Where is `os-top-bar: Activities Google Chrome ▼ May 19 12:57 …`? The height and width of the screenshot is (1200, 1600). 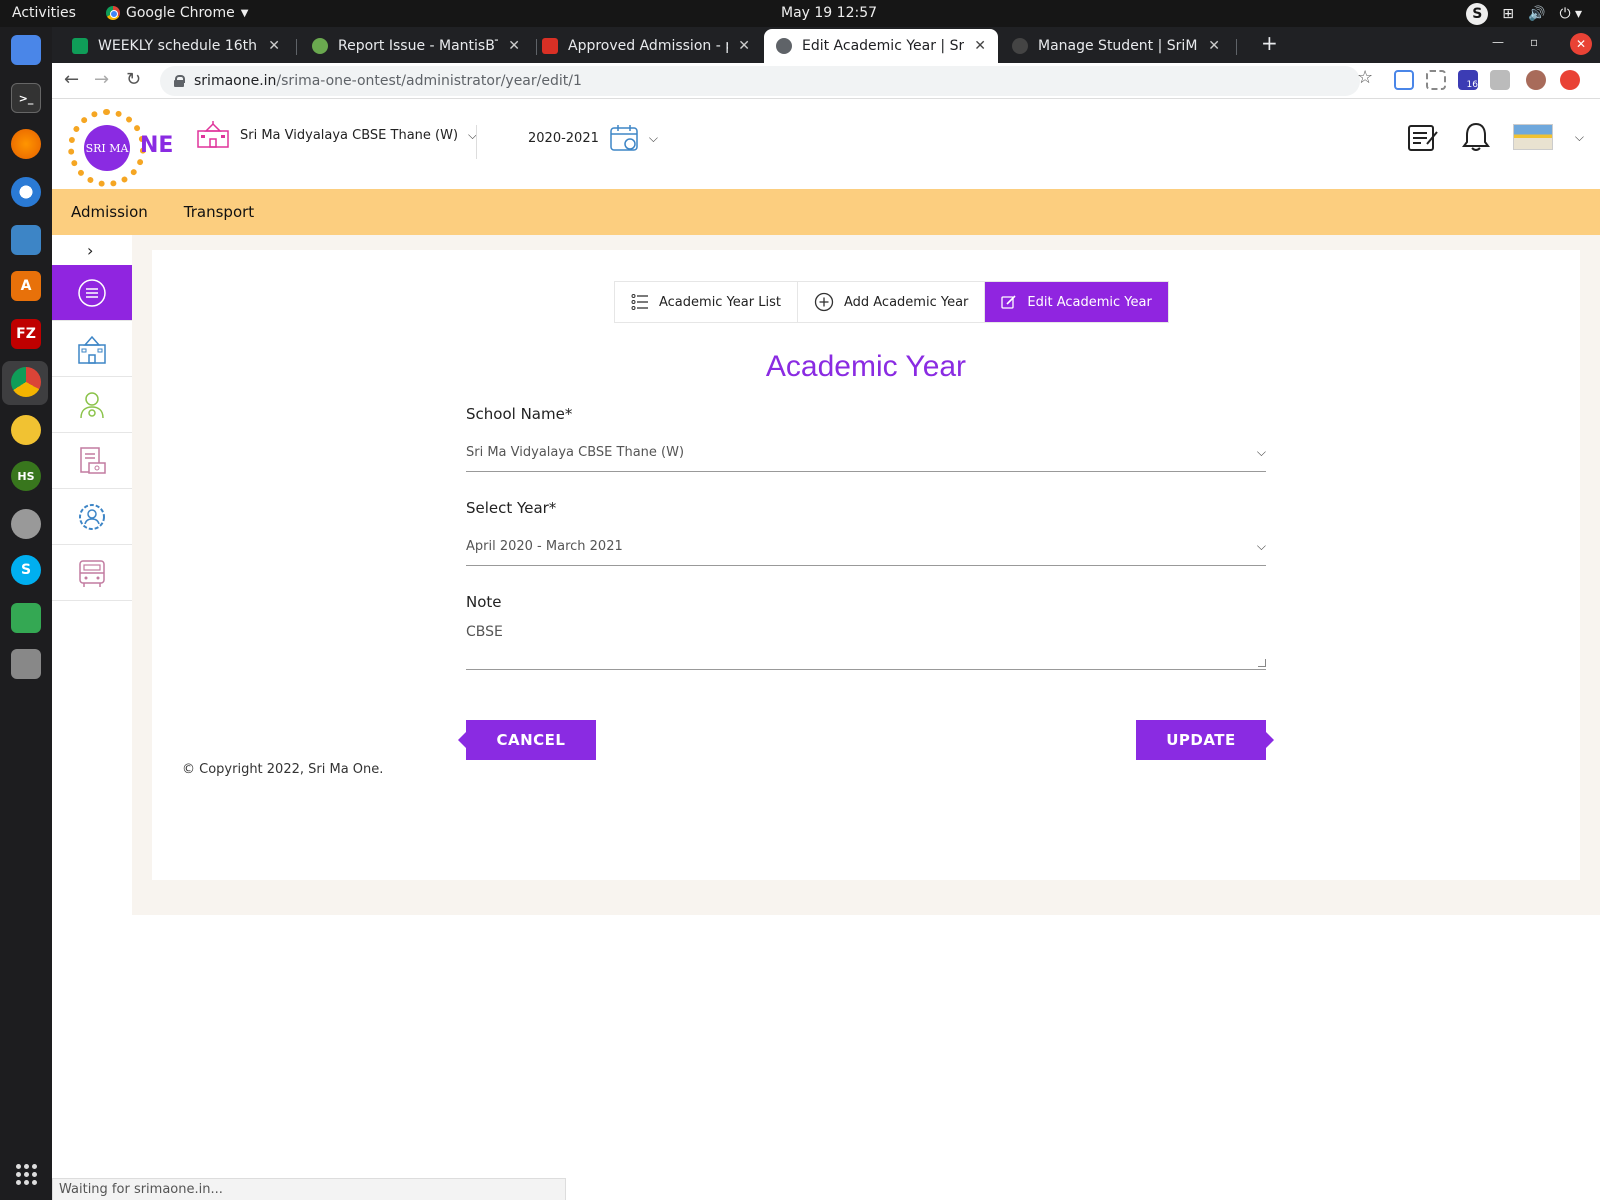 os-top-bar: Activities Google Chrome ▼ May 19 12:57 … is located at coordinates (800, 13).